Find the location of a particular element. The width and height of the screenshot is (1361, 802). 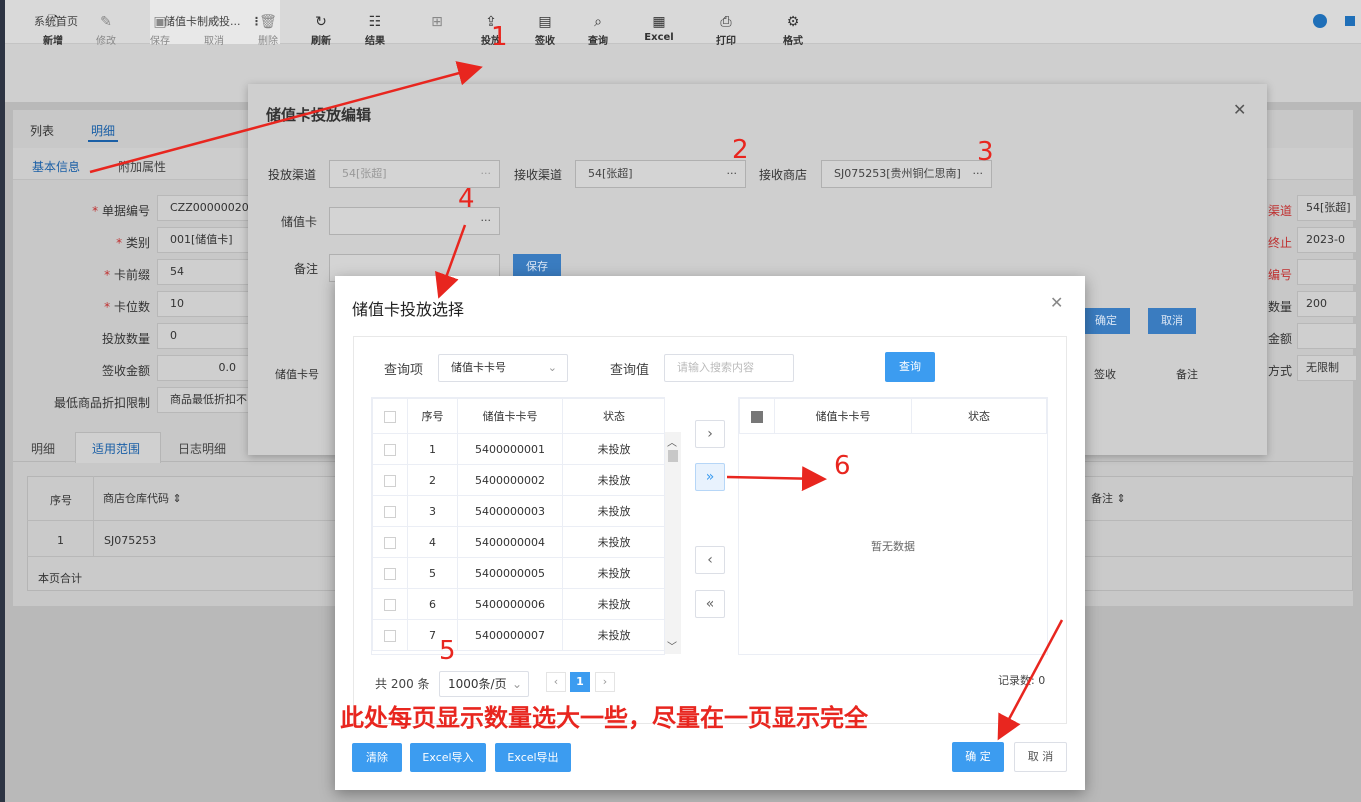

arrow-to-confirm is located at coordinates (1030, 680).